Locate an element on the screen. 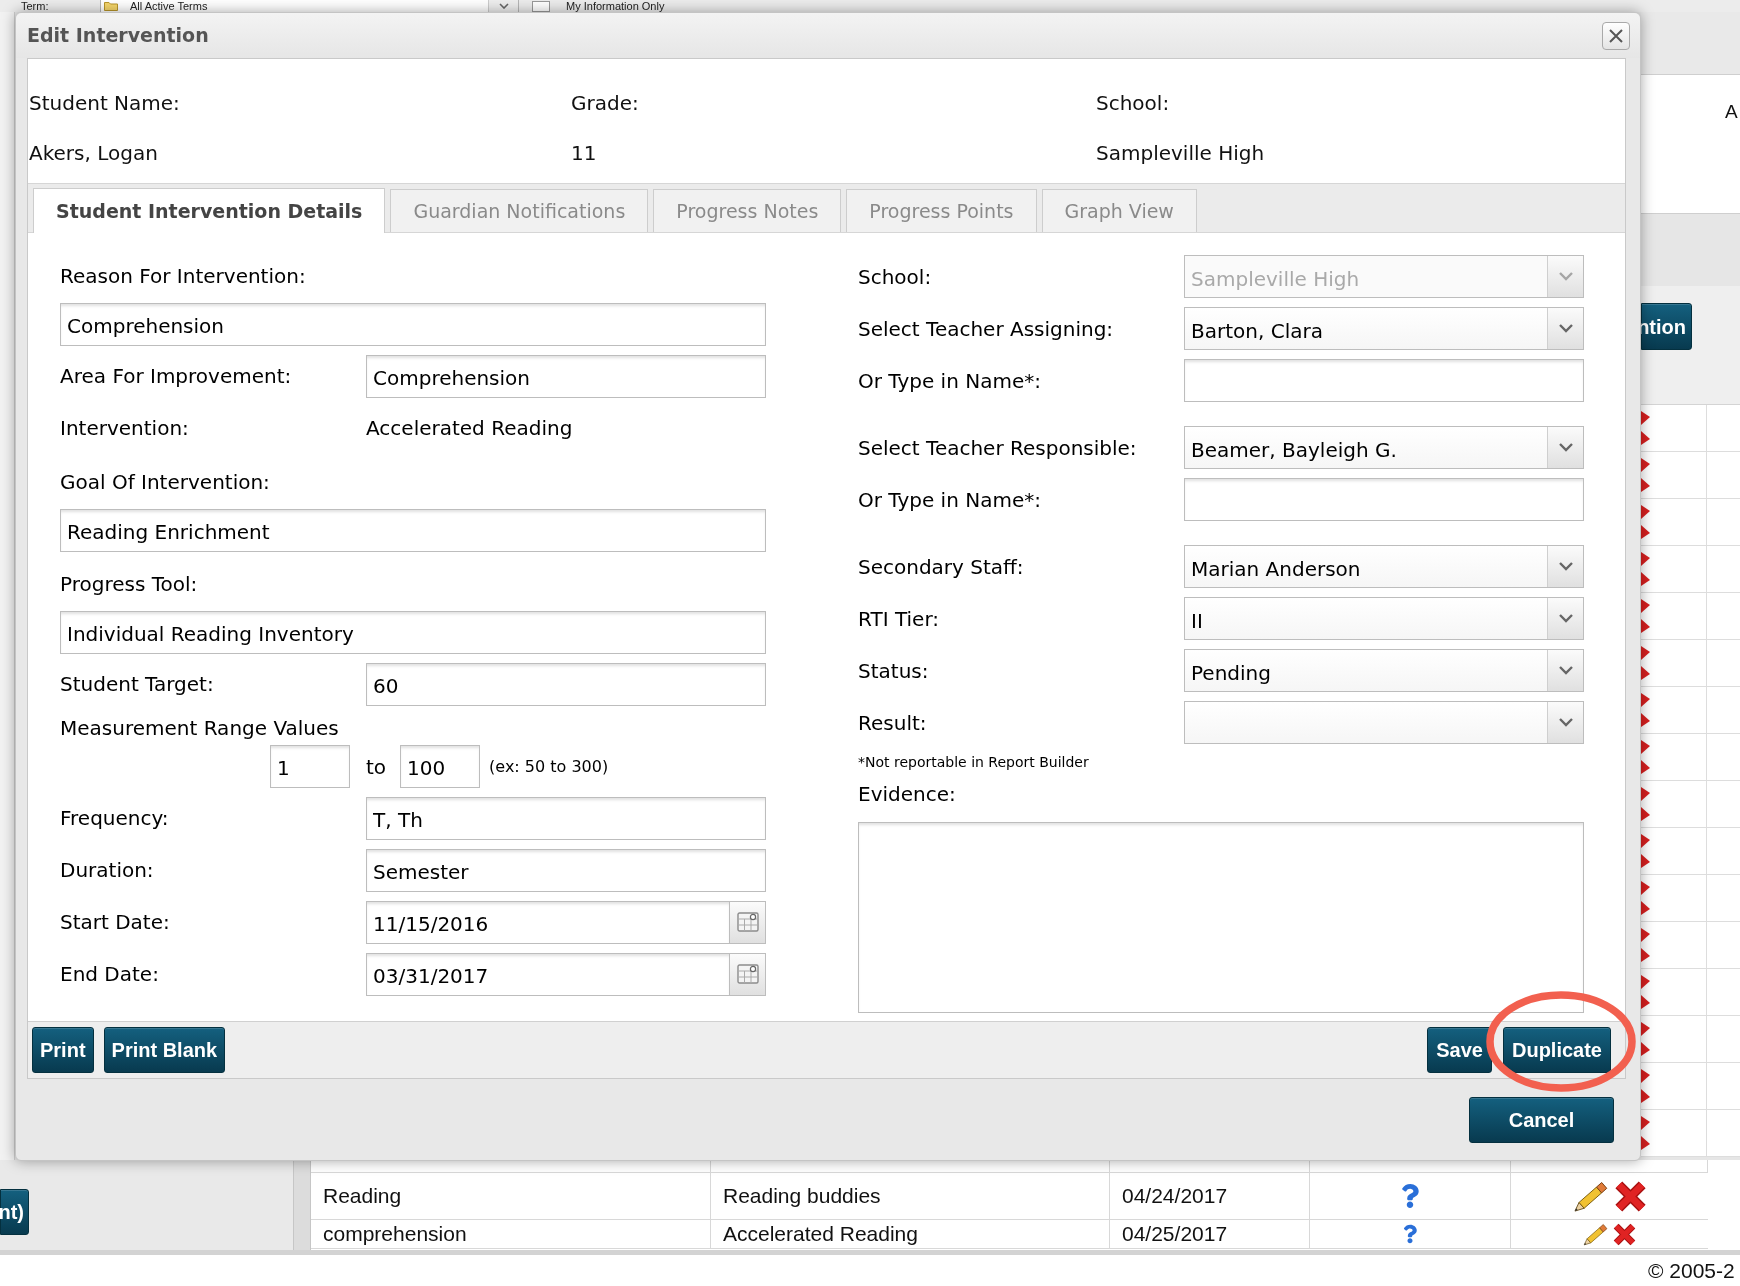 Image resolution: width=1740 pixels, height=1286 pixels. field-label: Start Date: is located at coordinates (115, 922).